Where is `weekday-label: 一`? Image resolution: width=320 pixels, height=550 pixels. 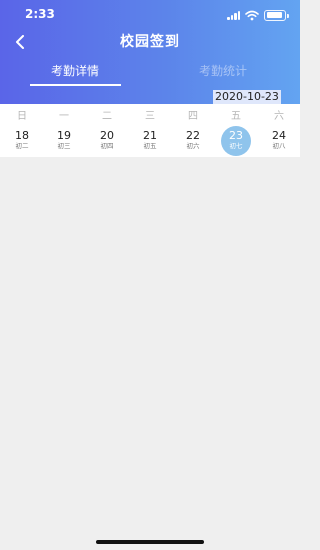 weekday-label: 一 is located at coordinates (64, 116).